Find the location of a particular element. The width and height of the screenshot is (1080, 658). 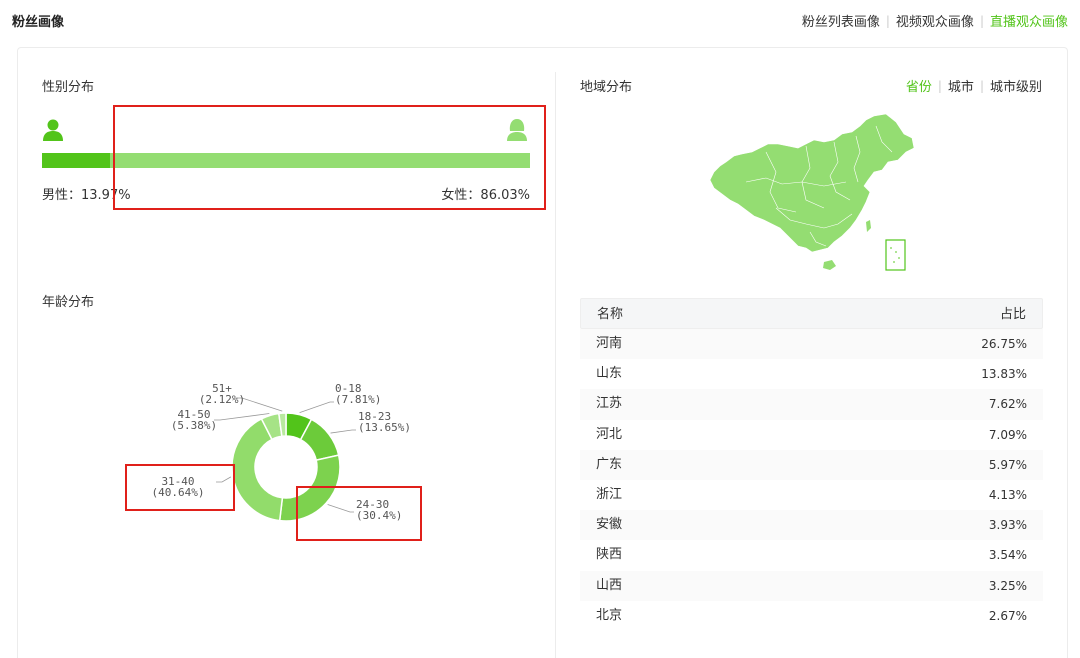

link-video-audience-portrait: 视频观众画像 is located at coordinates (935, 20).